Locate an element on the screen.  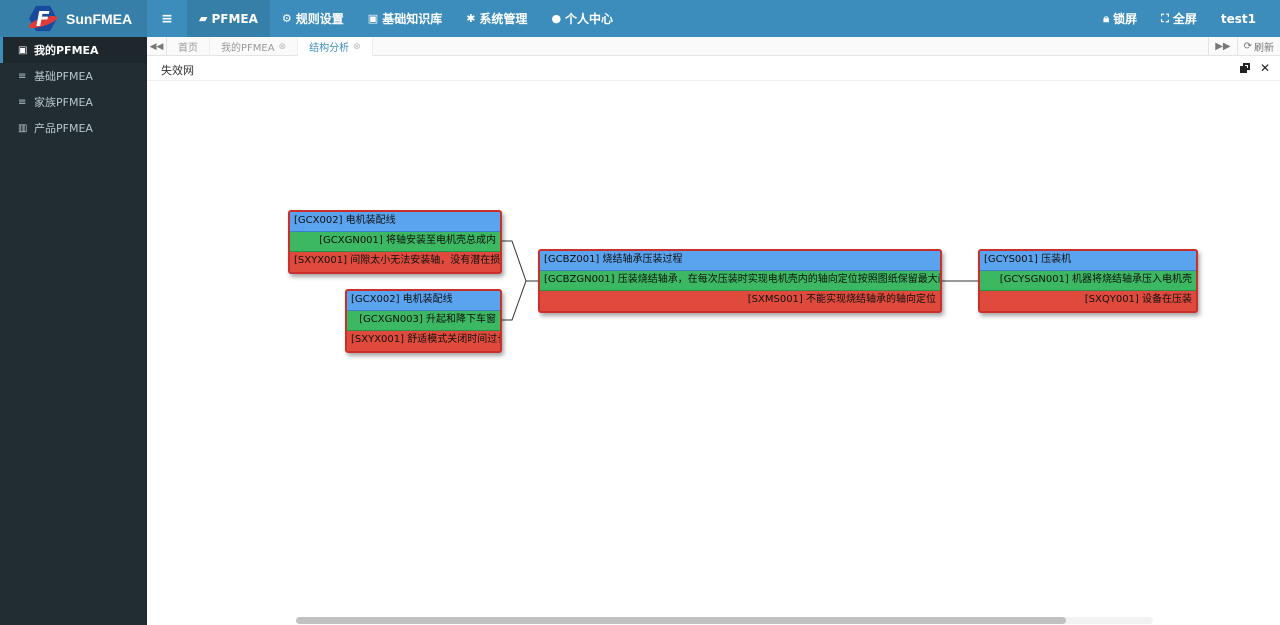
refresh-icon: ⟳ is located at coordinates (1247, 46).